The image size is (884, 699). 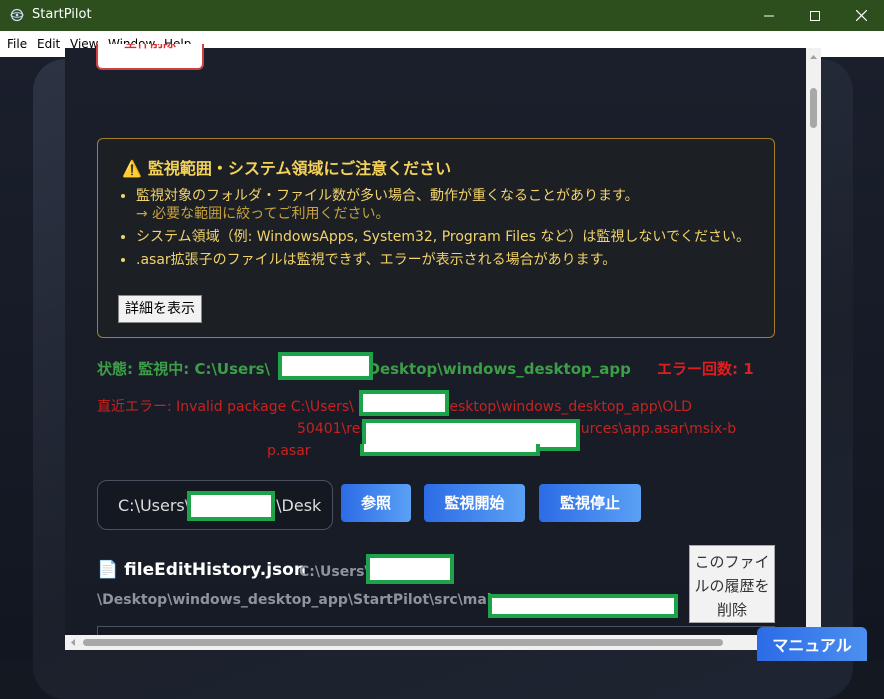 I want to click on path-suffix: \Desk, so click(x=299, y=505).